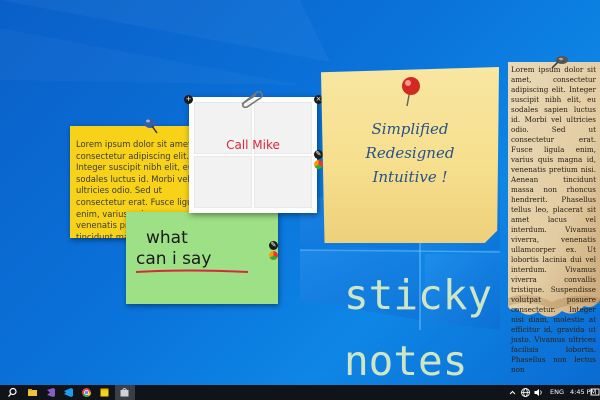 This screenshot has width=600, height=400. Describe the element at coordinates (124, 392) in the screenshot. I see `store-icon` at that location.